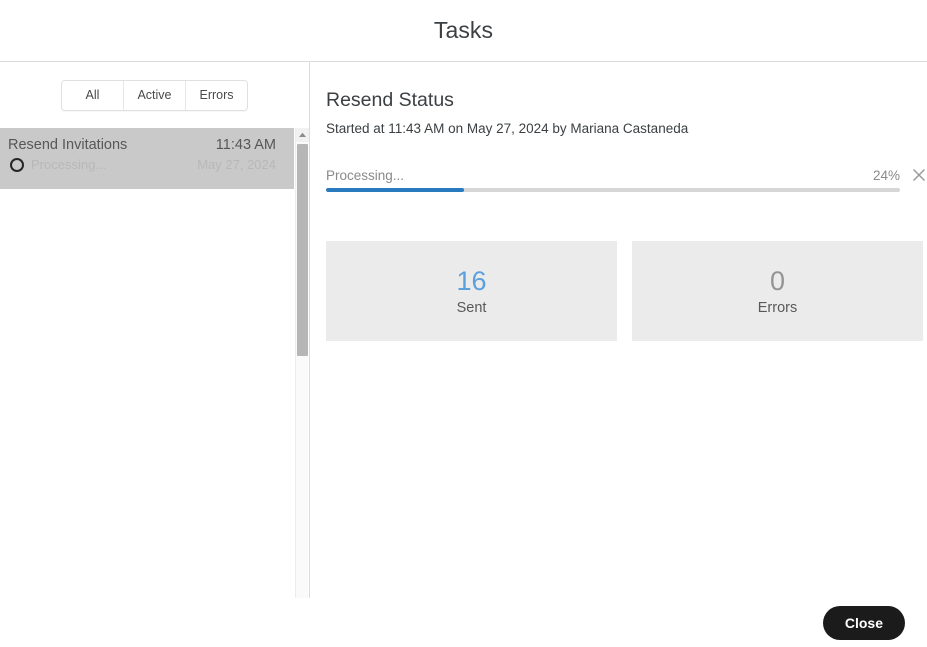 The height and width of the screenshot is (647, 927). Describe the element at coordinates (302, 363) in the screenshot. I see `sidebar-scrollbar` at that location.